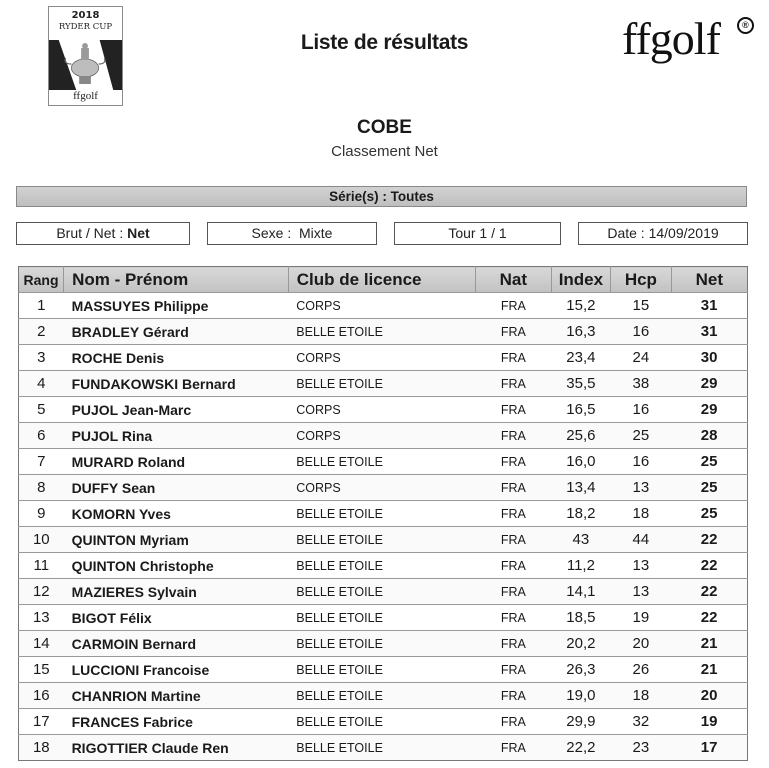 The width and height of the screenshot is (769, 768). I want to click on index-cell: 16,5, so click(581, 409).